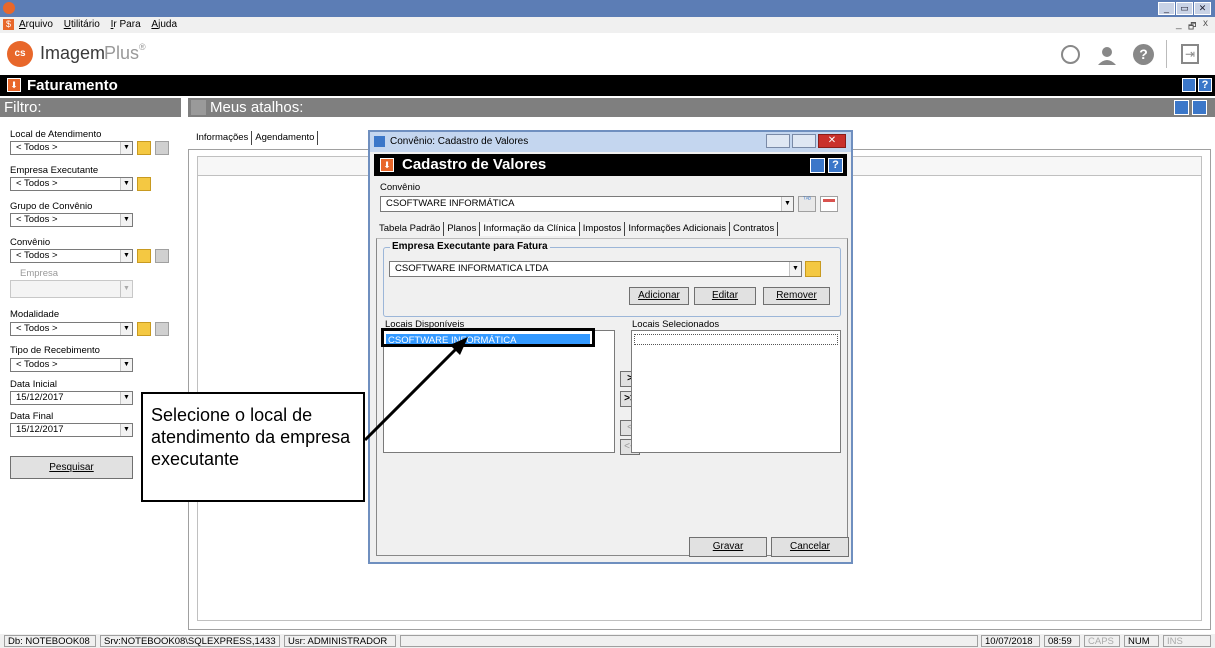  I want to click on cancel-button: Cancelar, so click(810, 547).